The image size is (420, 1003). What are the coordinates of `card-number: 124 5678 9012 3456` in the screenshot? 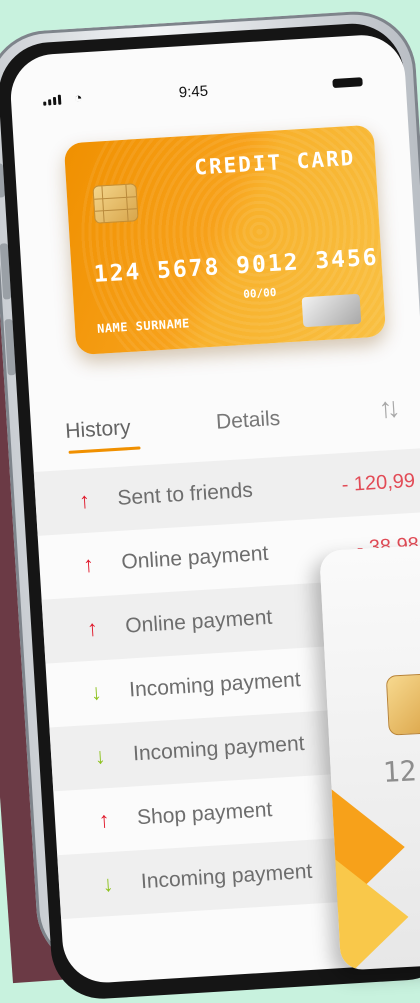 It's located at (236, 266).